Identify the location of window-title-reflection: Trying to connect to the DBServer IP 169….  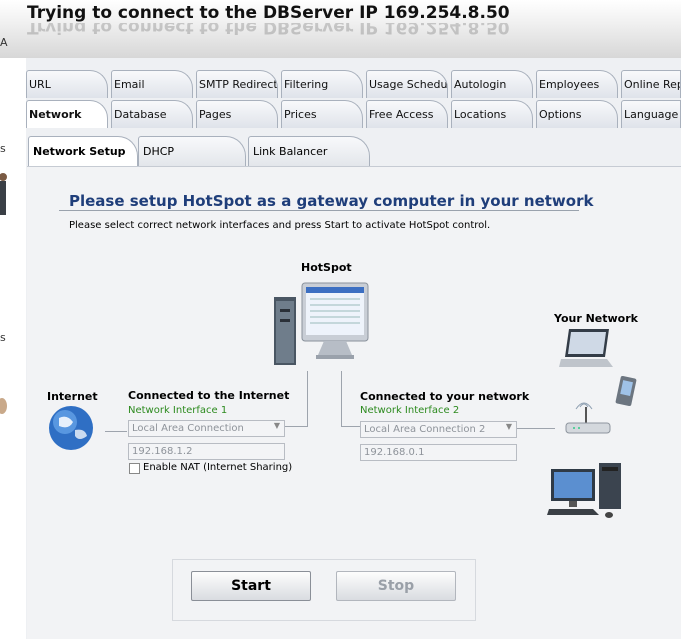
(268, 30).